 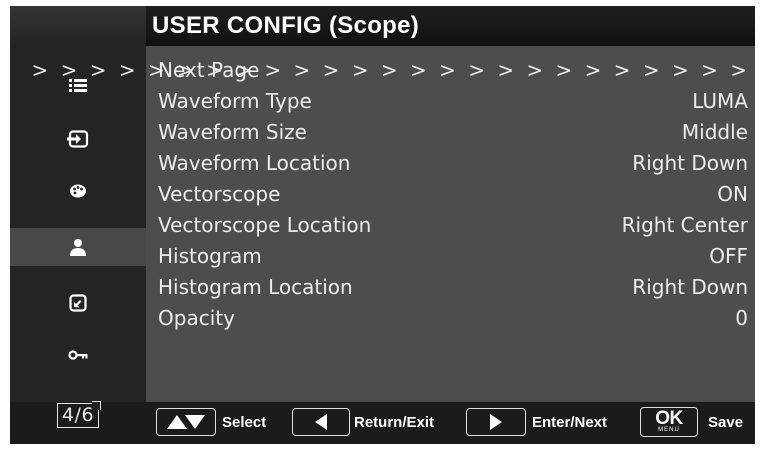 I want to click on menu-row-opacity: Opacity 0, so click(x=453, y=318).